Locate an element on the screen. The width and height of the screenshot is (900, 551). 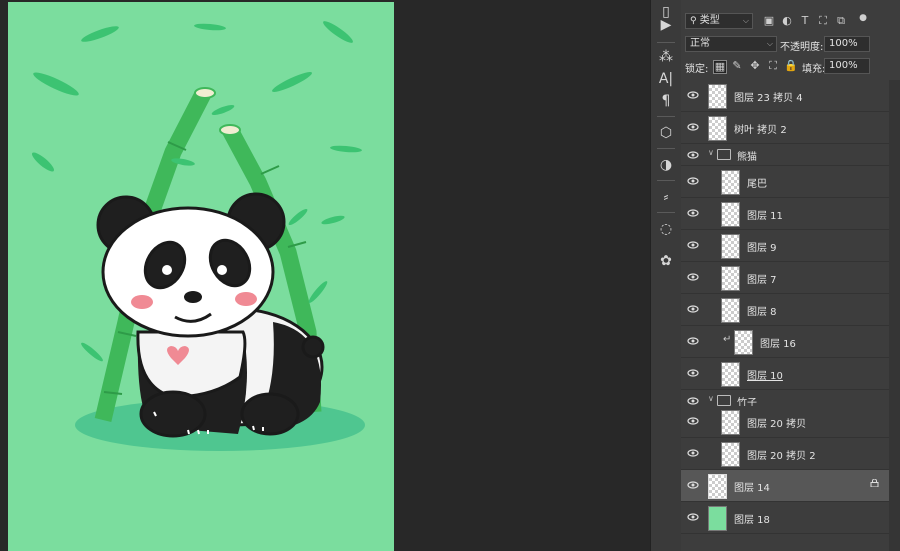
layer-row: 树叶 拷贝 2 is located at coordinates (785, 128).